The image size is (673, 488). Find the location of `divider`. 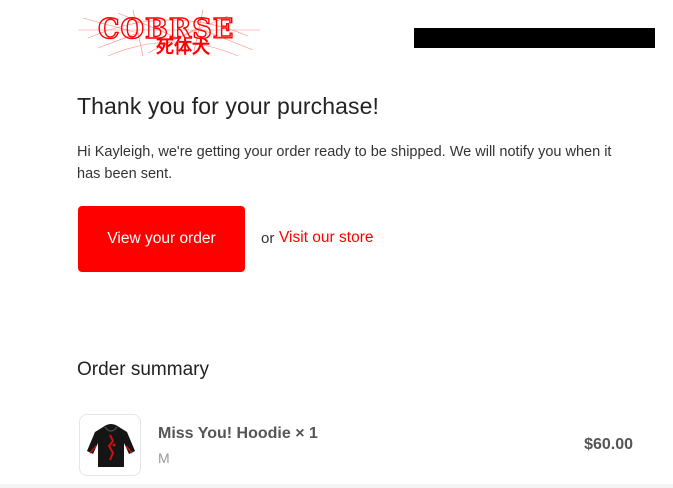

divider is located at coordinates (336, 486).